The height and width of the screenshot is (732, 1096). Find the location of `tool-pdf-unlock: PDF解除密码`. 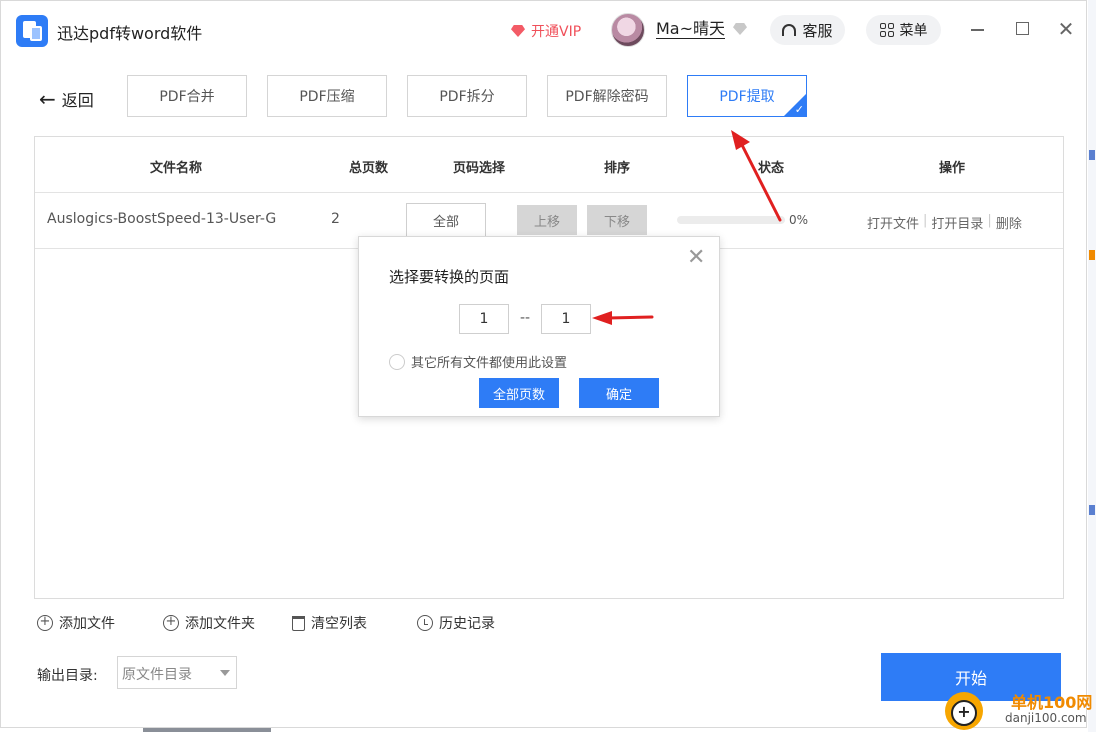

tool-pdf-unlock: PDF解除密码 is located at coordinates (607, 96).